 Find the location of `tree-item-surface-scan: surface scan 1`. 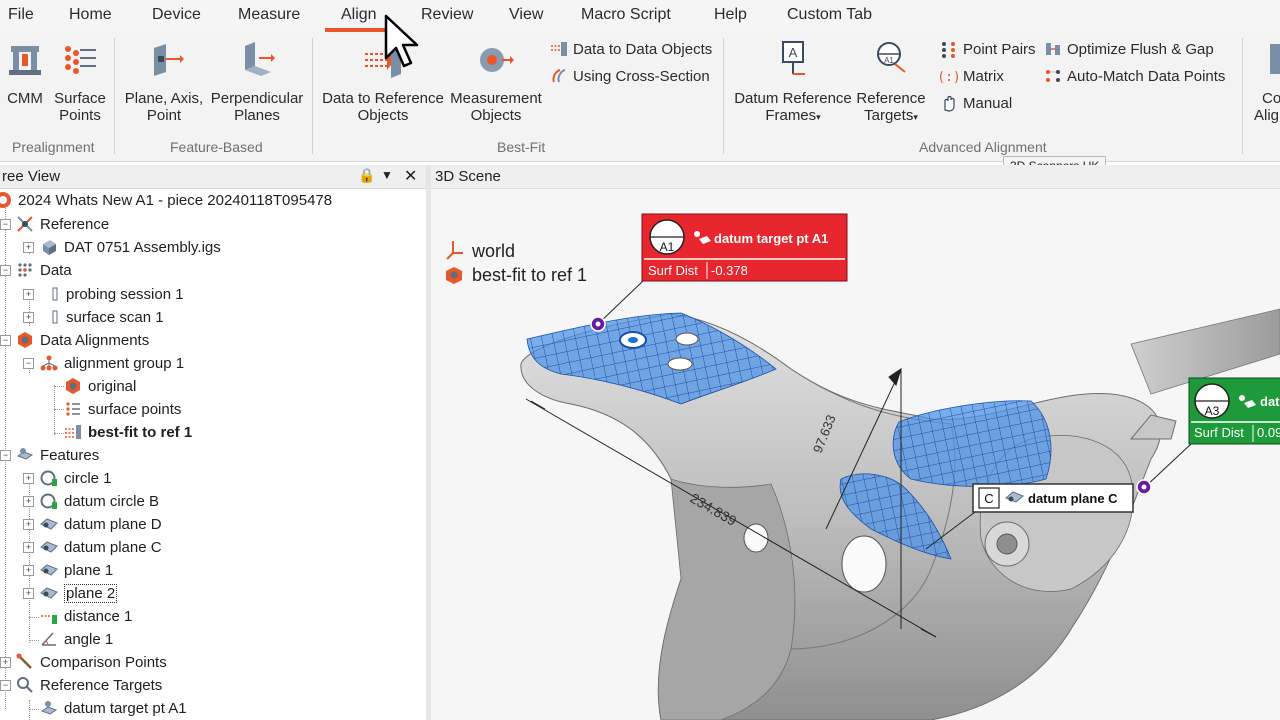

tree-item-surface-scan: surface scan 1 is located at coordinates (107, 317).